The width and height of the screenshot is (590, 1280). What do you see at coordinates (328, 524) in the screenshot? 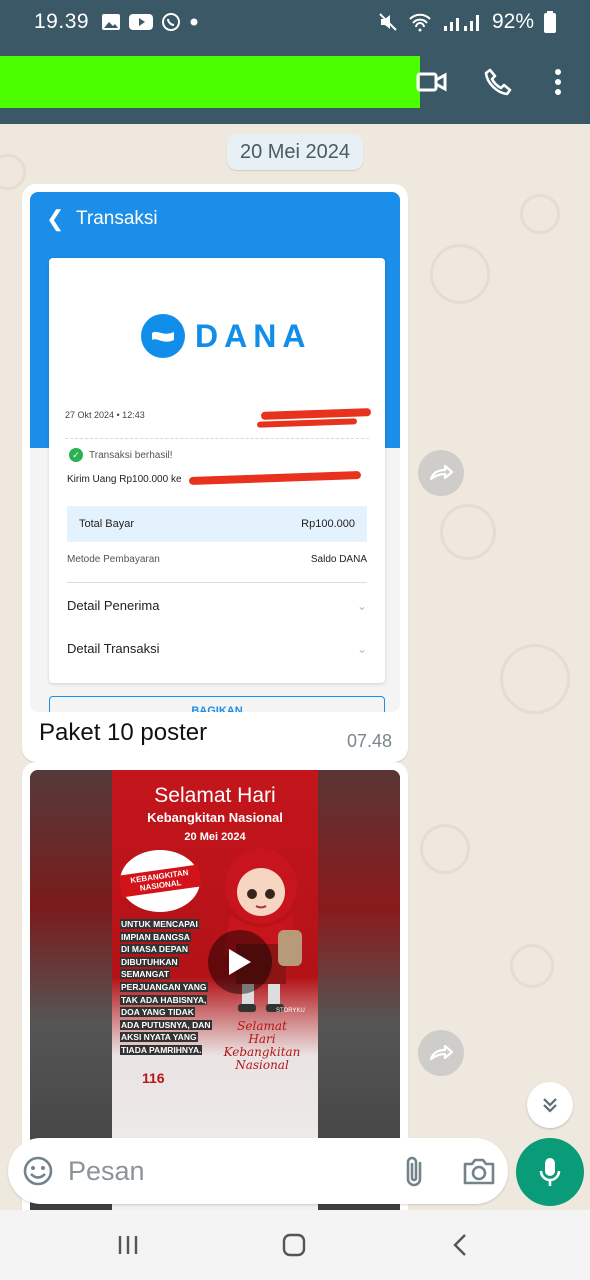
I see `total-value: Rp100.000` at bounding box center [328, 524].